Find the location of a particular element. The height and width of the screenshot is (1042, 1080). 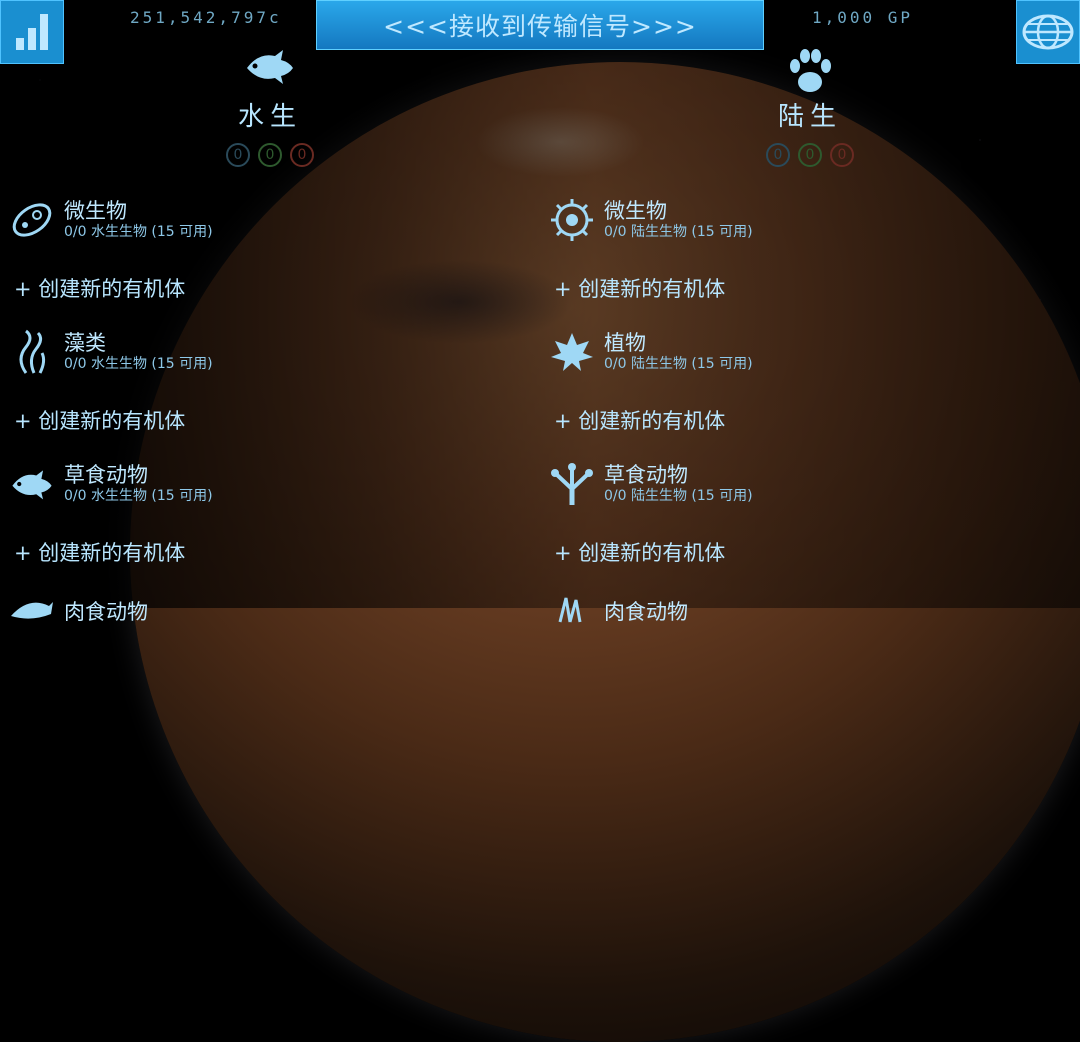

aquatic-counters: 0 0 0 is located at coordinates (270, 155).